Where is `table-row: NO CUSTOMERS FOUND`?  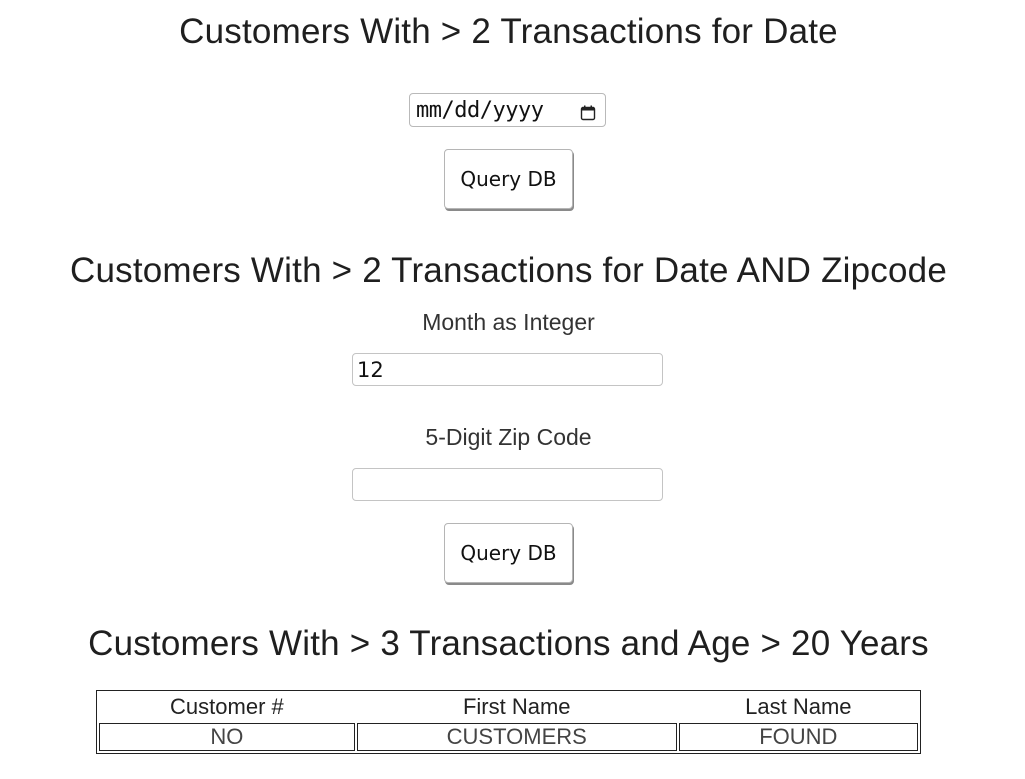
table-row: NO CUSTOMERS FOUND is located at coordinates (508, 737).